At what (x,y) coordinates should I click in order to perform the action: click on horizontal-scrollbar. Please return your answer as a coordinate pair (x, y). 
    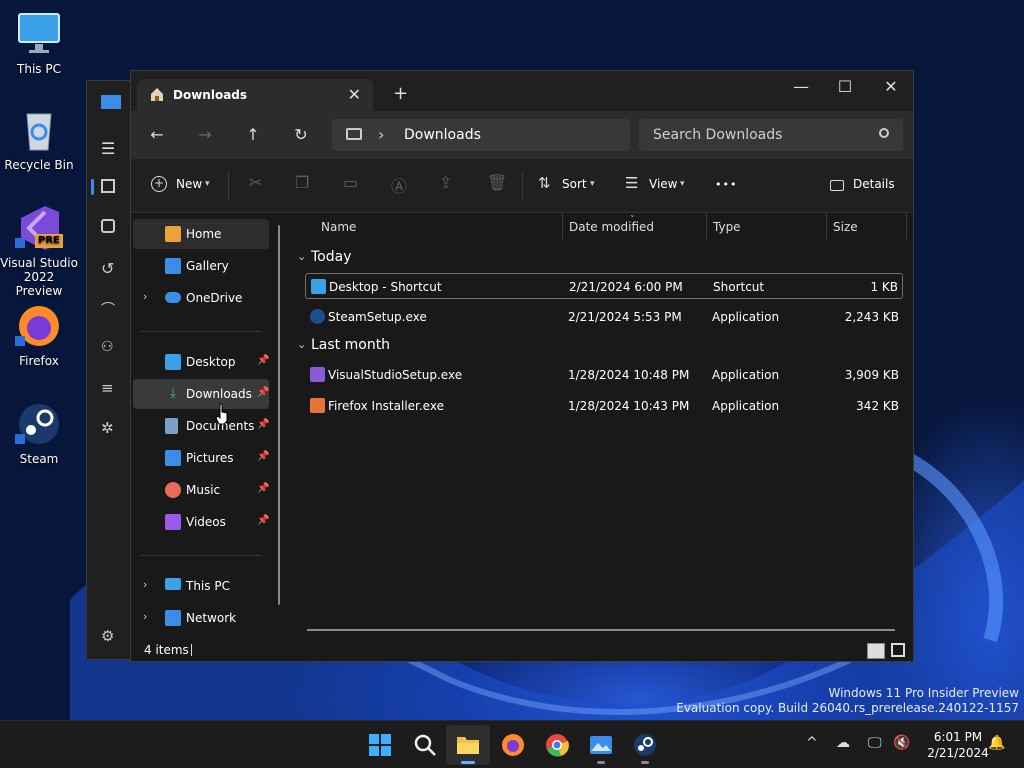
    Looking at the image, I should click on (601, 630).